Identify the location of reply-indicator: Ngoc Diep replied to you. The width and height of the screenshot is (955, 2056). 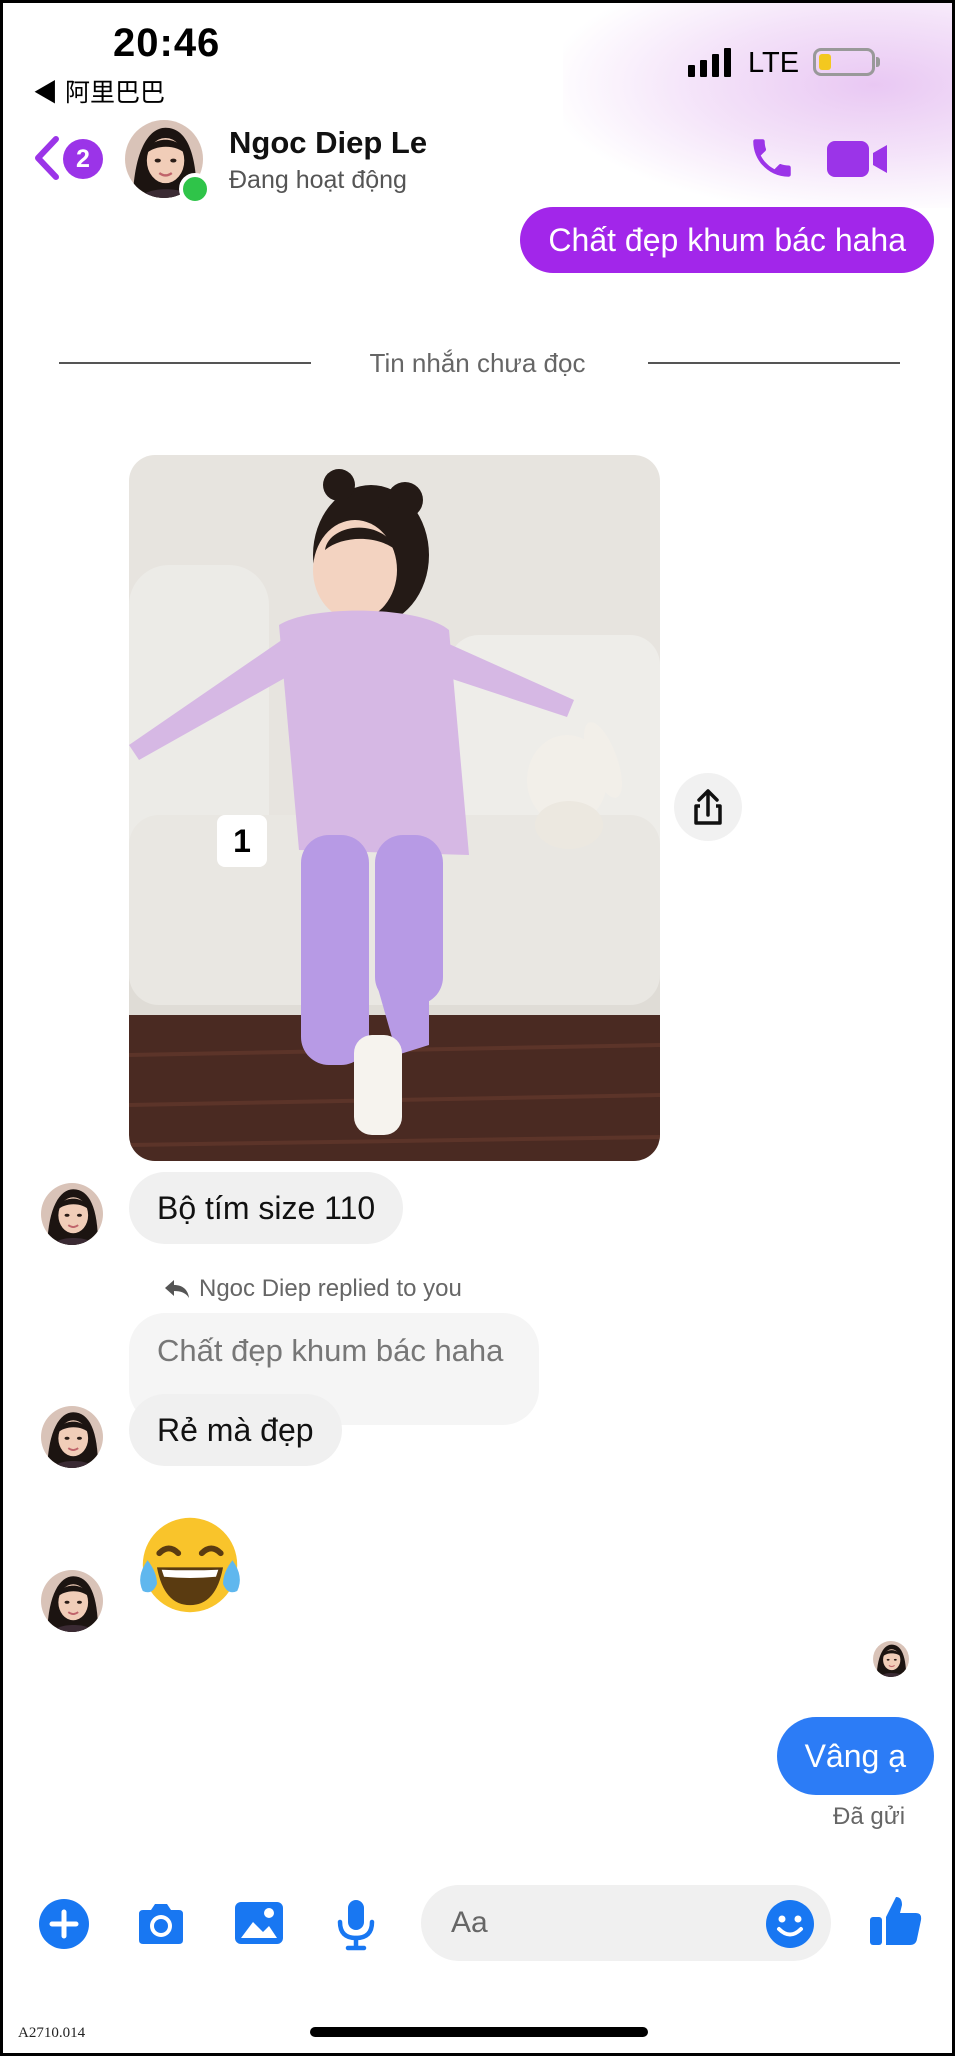
(312, 1289).